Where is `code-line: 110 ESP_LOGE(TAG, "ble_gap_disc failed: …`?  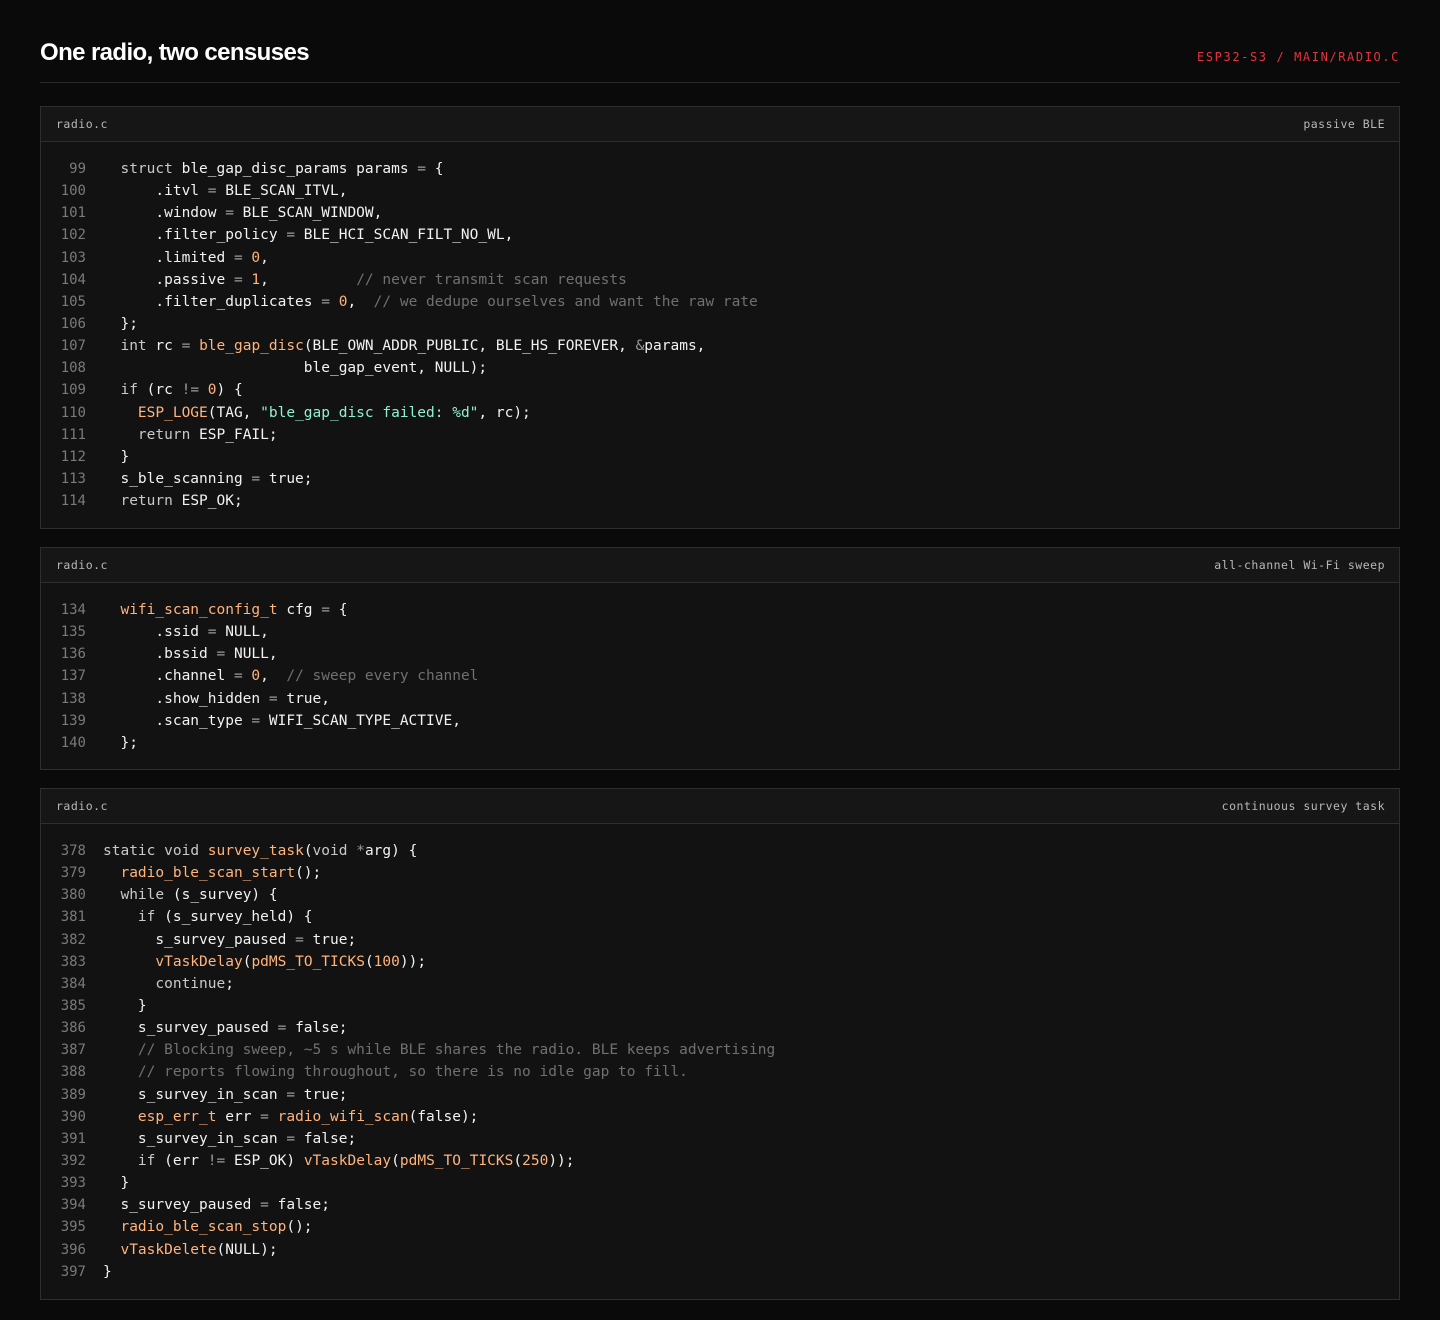 code-line: 110 ESP_LOGE(TAG, "ble_gap_disc failed: … is located at coordinates (720, 413).